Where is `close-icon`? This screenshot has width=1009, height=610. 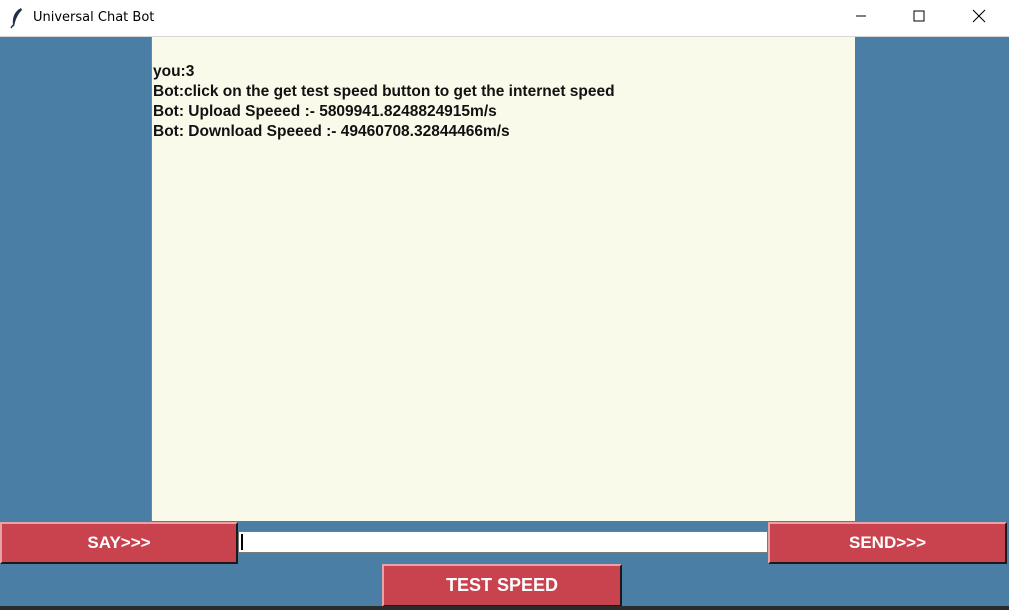 close-icon is located at coordinates (979, 18).